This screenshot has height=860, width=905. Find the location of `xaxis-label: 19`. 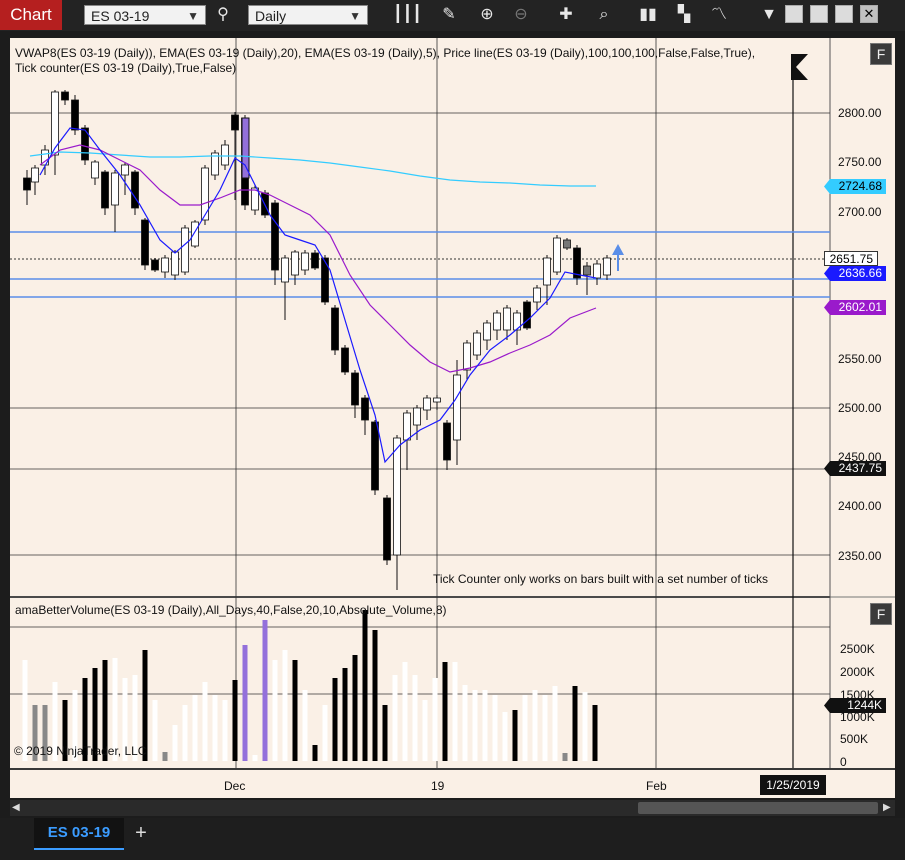

xaxis-label: 19 is located at coordinates (438, 786).